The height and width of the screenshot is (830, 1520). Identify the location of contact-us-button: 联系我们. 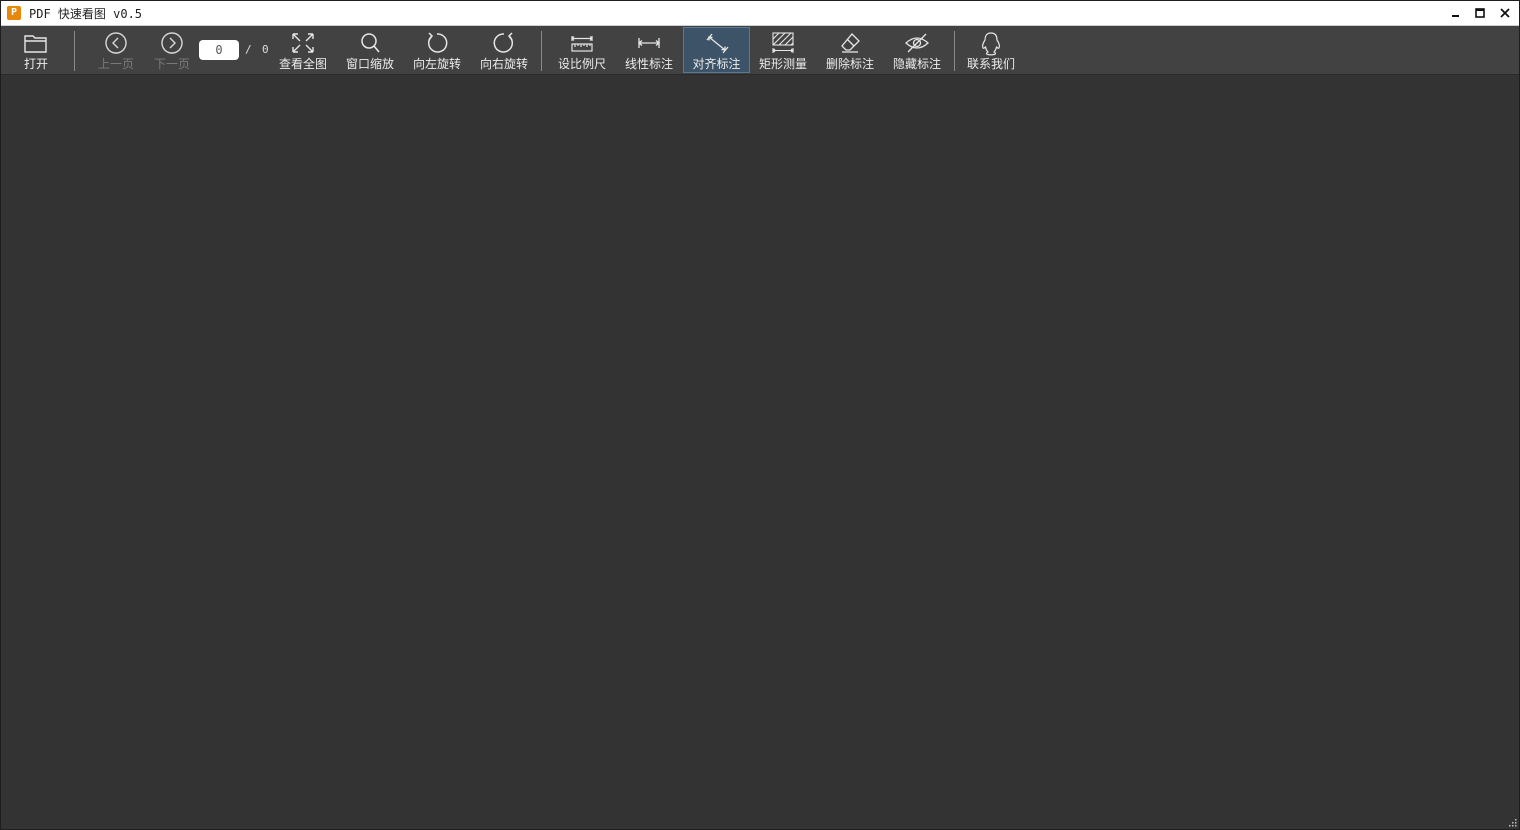
(991, 50).